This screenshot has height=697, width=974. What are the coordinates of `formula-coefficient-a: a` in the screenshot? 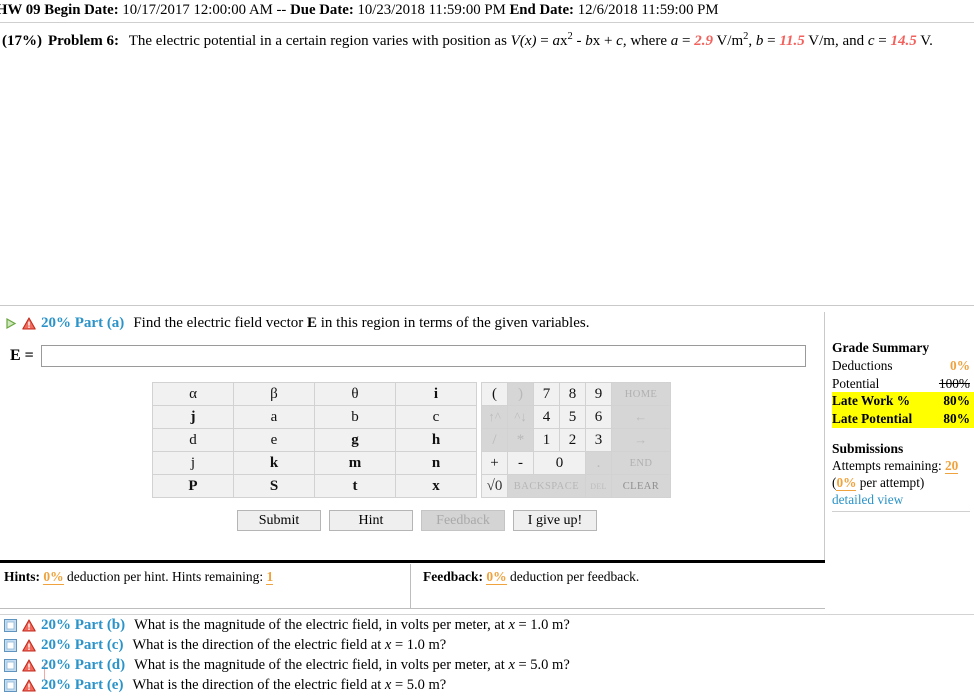 It's located at (556, 41).